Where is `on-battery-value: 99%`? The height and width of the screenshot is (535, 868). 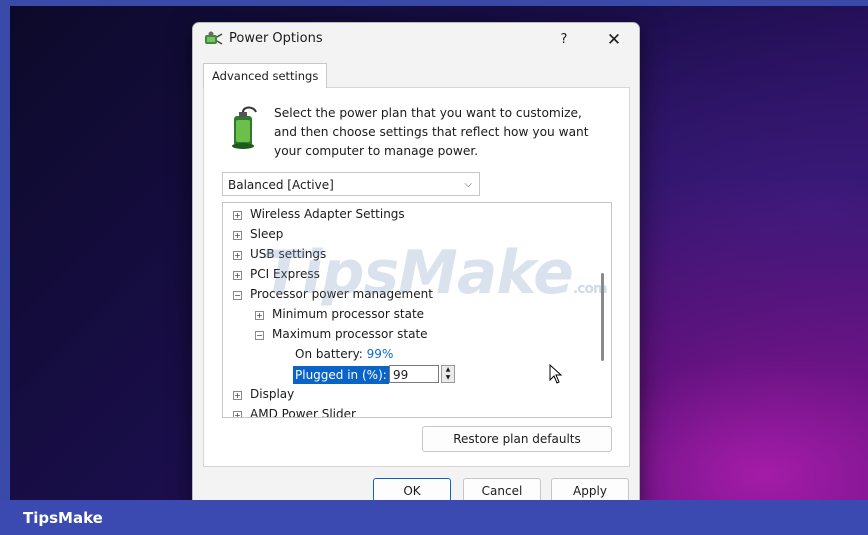
on-battery-value: 99% is located at coordinates (380, 354).